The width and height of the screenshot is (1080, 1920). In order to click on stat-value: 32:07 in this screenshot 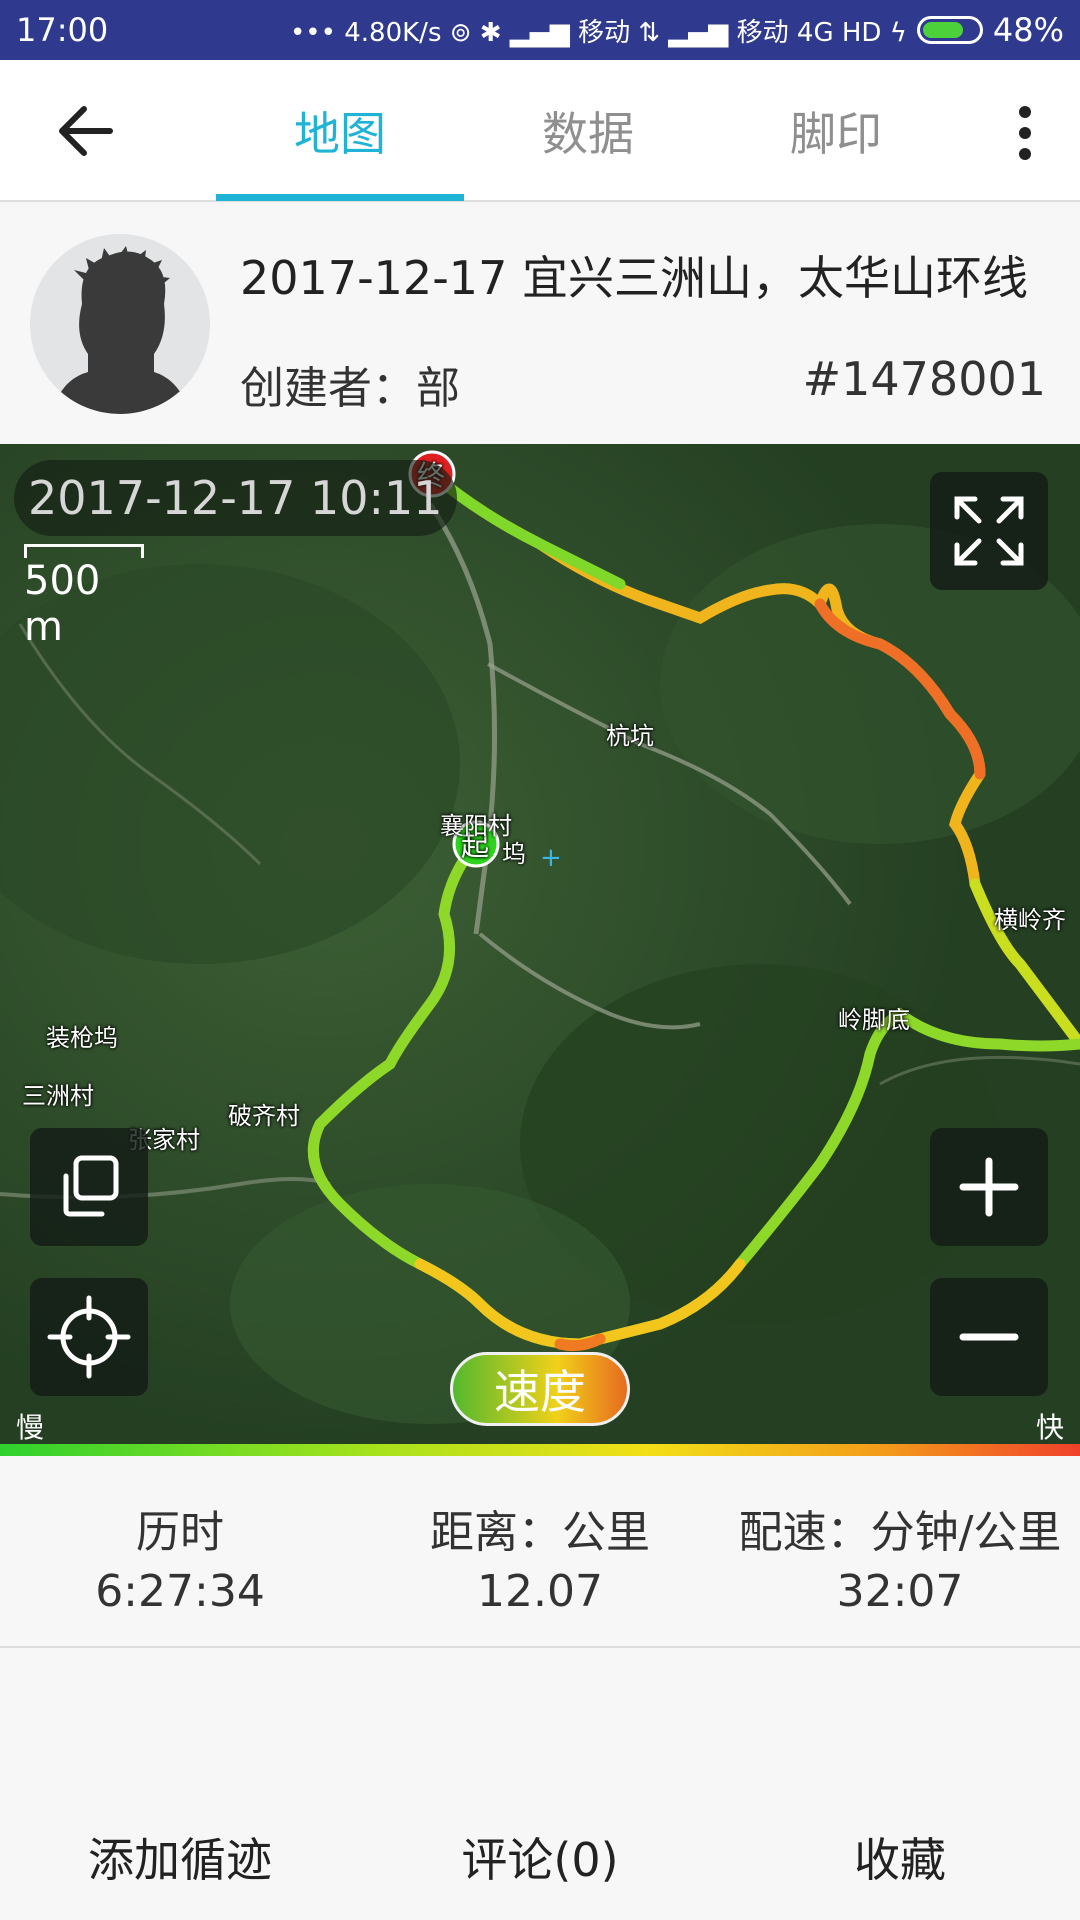, I will do `click(900, 1591)`.